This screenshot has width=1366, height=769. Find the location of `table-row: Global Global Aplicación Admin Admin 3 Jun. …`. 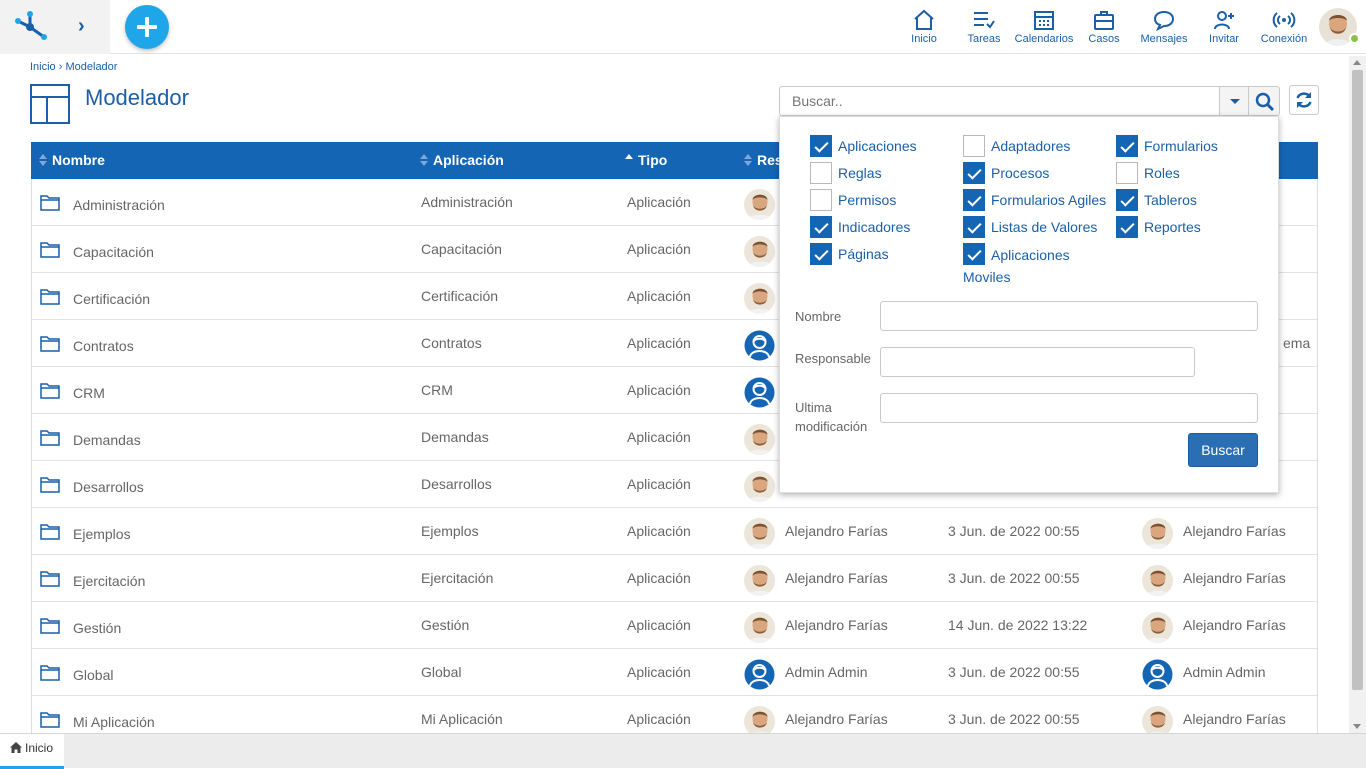

table-row: Global Global Aplicación Admin Admin 3 Jun. … is located at coordinates (674, 672).